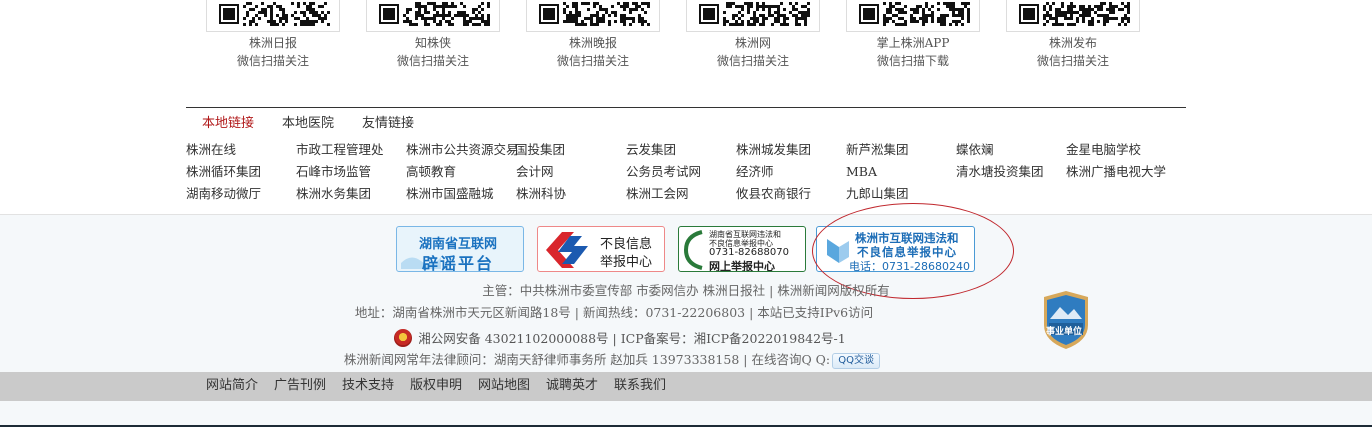 The image size is (1372, 427). What do you see at coordinates (1116, 172) in the screenshot?
I see `link-item: 株洲广播电视大学` at bounding box center [1116, 172].